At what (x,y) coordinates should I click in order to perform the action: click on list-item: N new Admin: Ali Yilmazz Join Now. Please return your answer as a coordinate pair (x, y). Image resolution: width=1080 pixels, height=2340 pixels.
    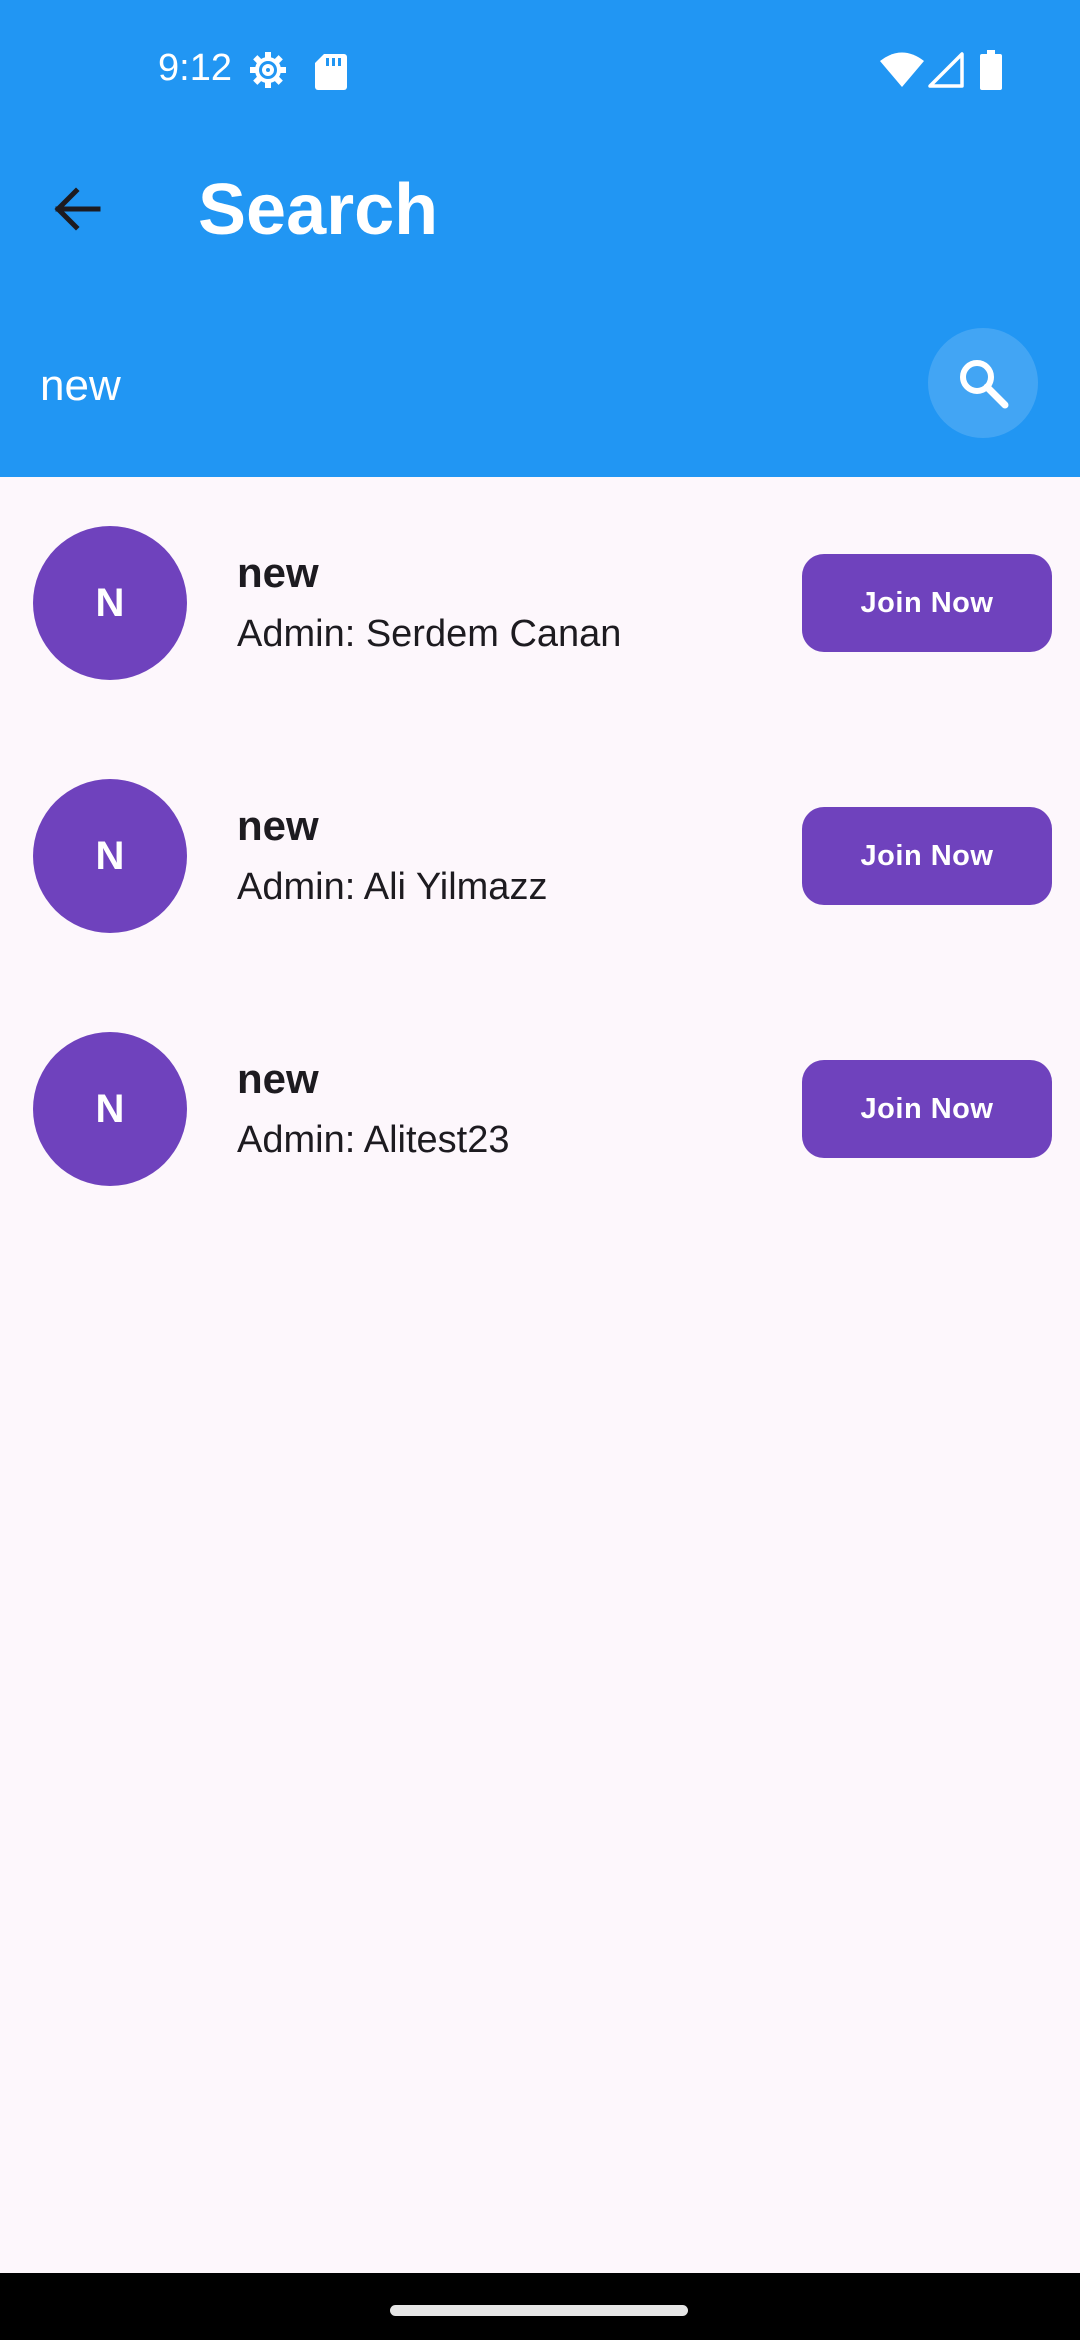
    Looking at the image, I should click on (540, 856).